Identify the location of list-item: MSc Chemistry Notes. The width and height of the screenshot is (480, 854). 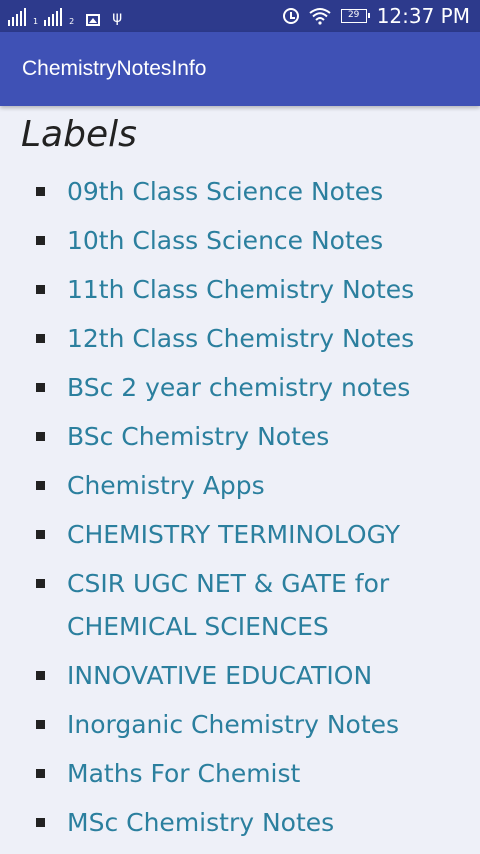
(240, 822).